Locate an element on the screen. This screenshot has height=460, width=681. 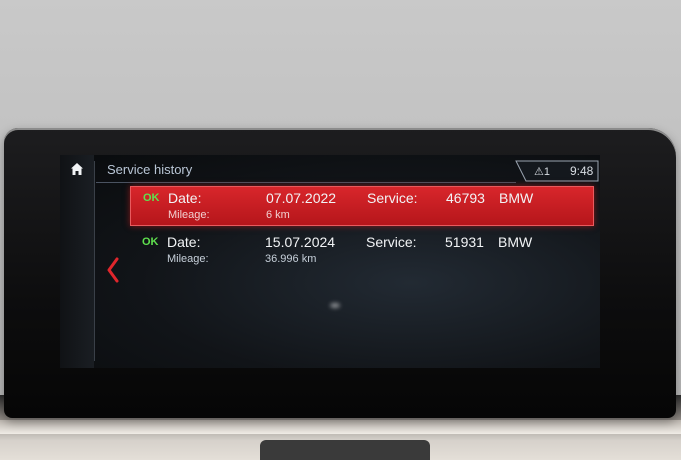
date-value: 15.07.2024 is located at coordinates (300, 242).